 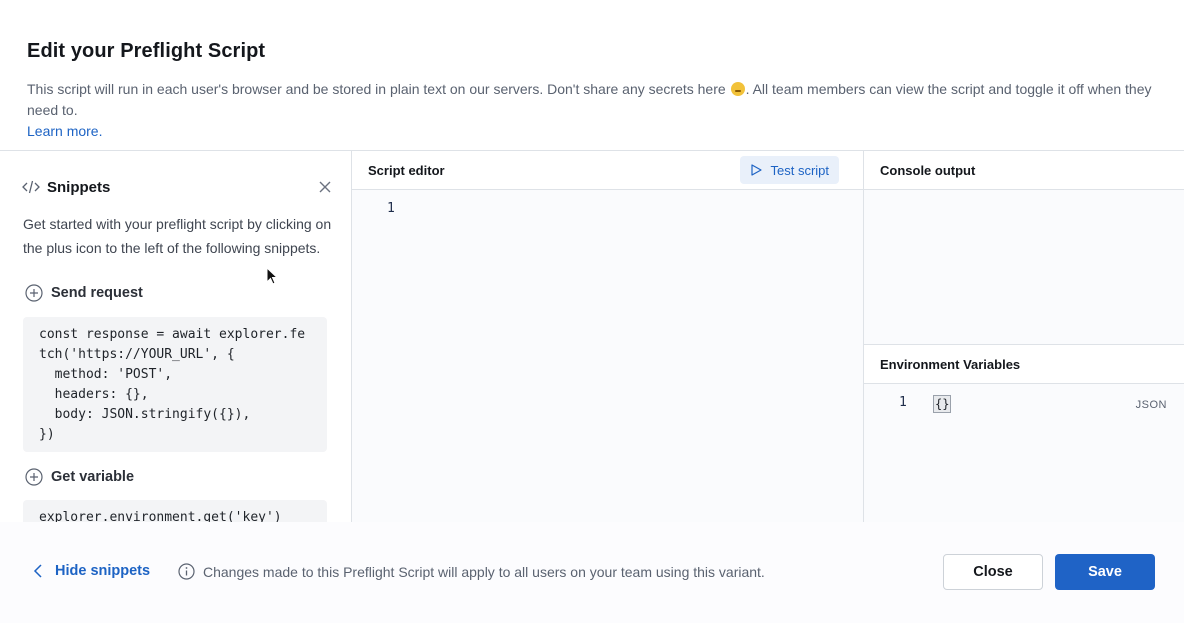 I want to click on environment-variables-title: Environment Variables, so click(x=950, y=364).